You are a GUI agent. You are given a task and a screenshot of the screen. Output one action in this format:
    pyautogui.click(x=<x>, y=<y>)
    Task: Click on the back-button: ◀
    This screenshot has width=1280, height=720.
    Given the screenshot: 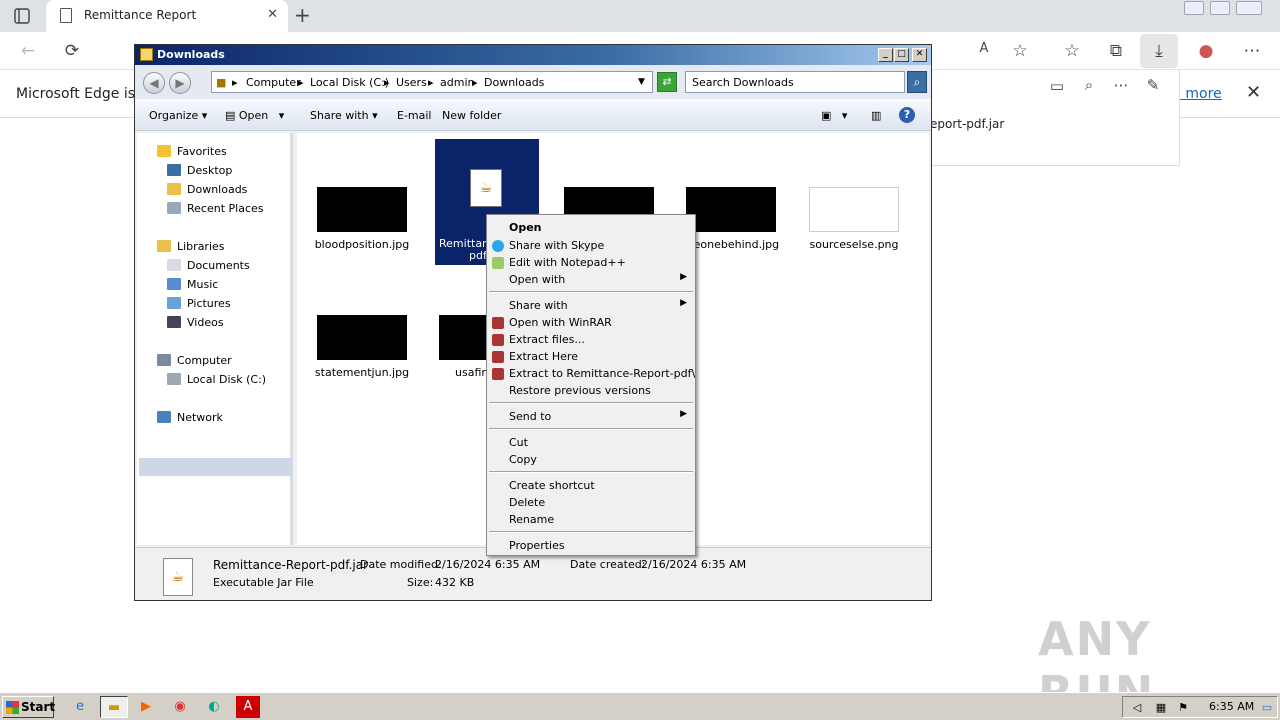 What is the action you would take?
    pyautogui.click(x=154, y=83)
    